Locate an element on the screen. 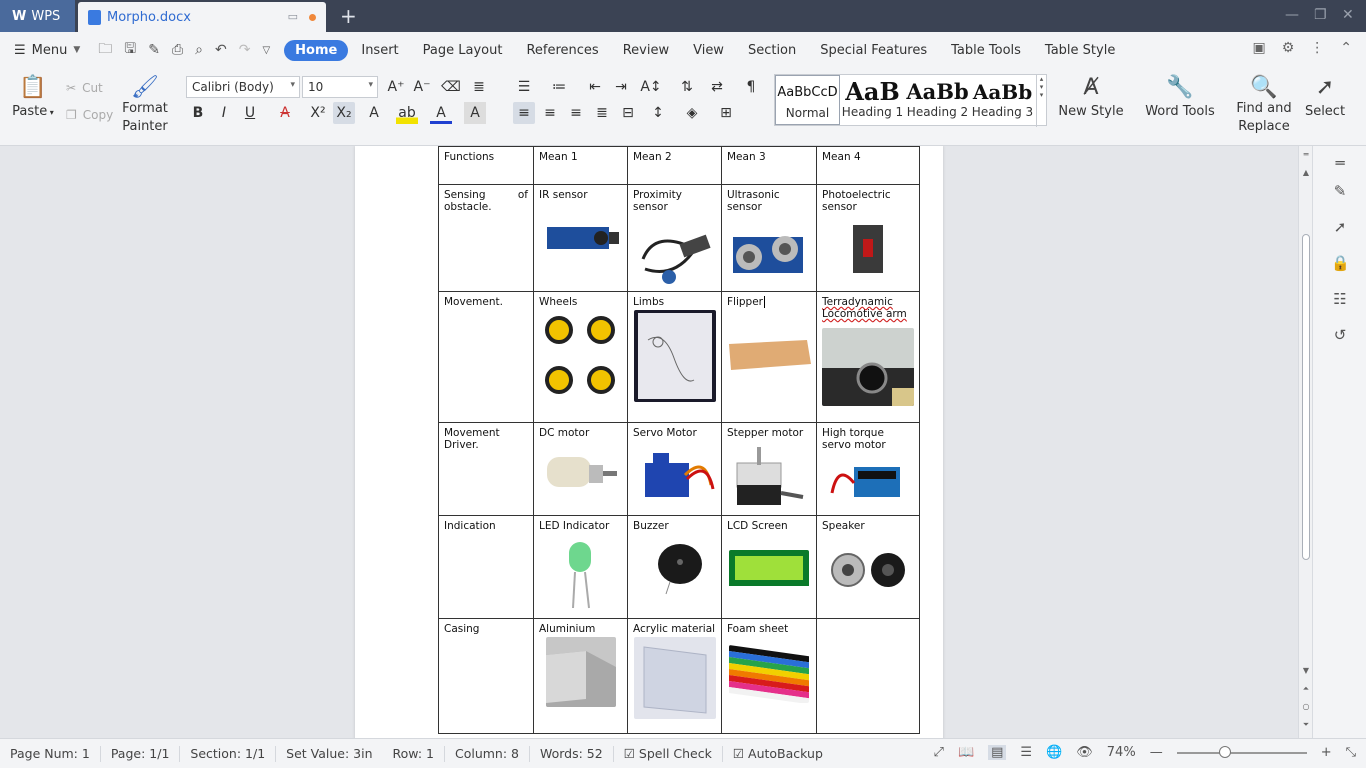 This screenshot has height=768, width=1366. print-preview-icon: ⌕ is located at coordinates (199, 50).